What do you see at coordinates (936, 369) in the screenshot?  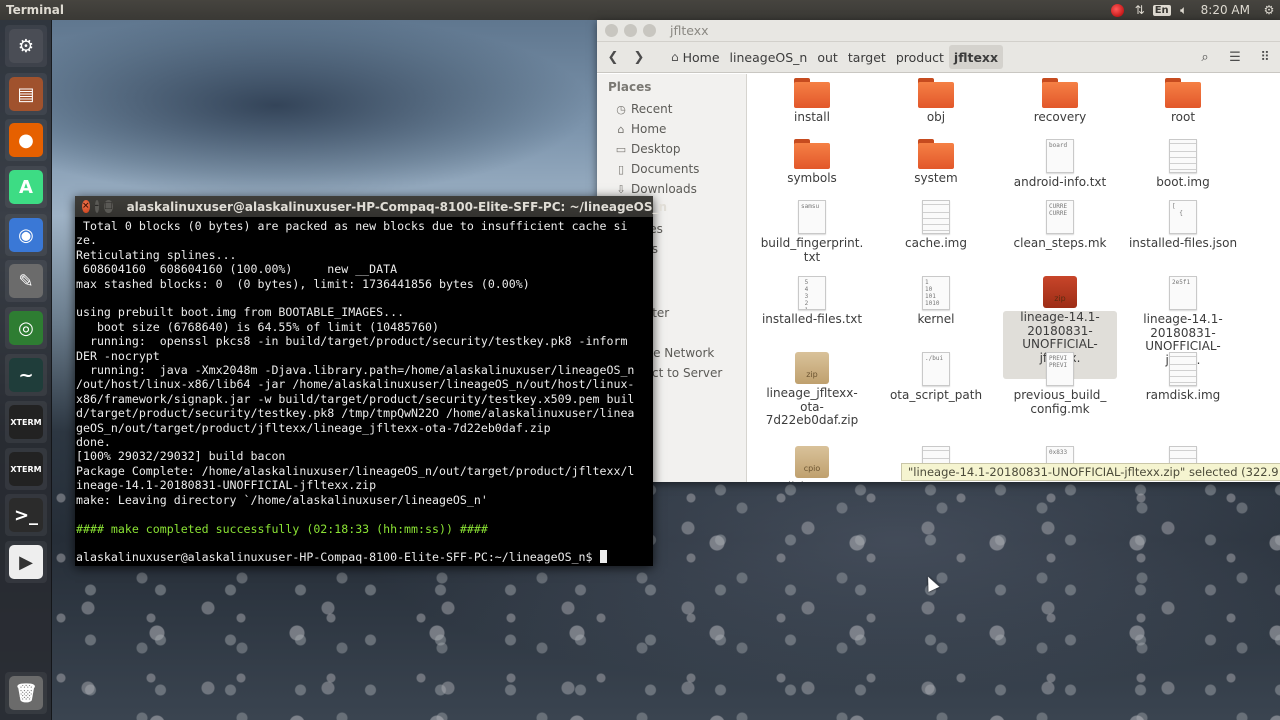 I see `document-icon: ./bui` at bounding box center [936, 369].